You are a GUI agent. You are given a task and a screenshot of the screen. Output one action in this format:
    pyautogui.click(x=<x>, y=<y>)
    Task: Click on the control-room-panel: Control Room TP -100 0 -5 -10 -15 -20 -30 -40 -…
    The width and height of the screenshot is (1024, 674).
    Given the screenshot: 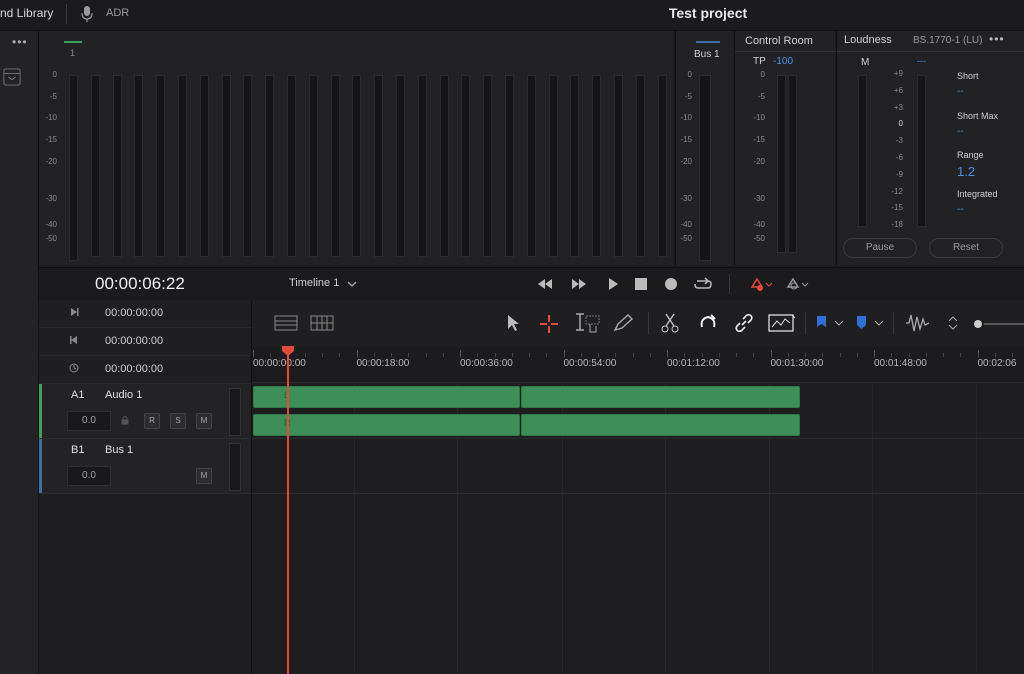 What is the action you would take?
    pyautogui.click(x=784, y=148)
    